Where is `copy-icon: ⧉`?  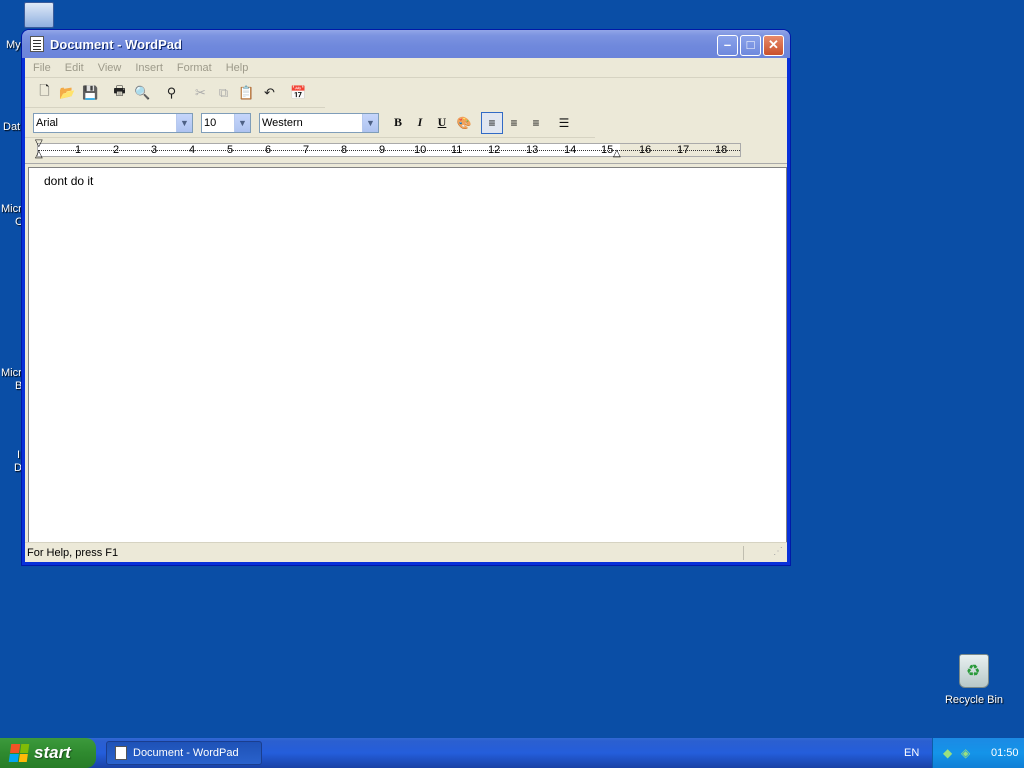
copy-icon: ⧉ is located at coordinates (223, 93).